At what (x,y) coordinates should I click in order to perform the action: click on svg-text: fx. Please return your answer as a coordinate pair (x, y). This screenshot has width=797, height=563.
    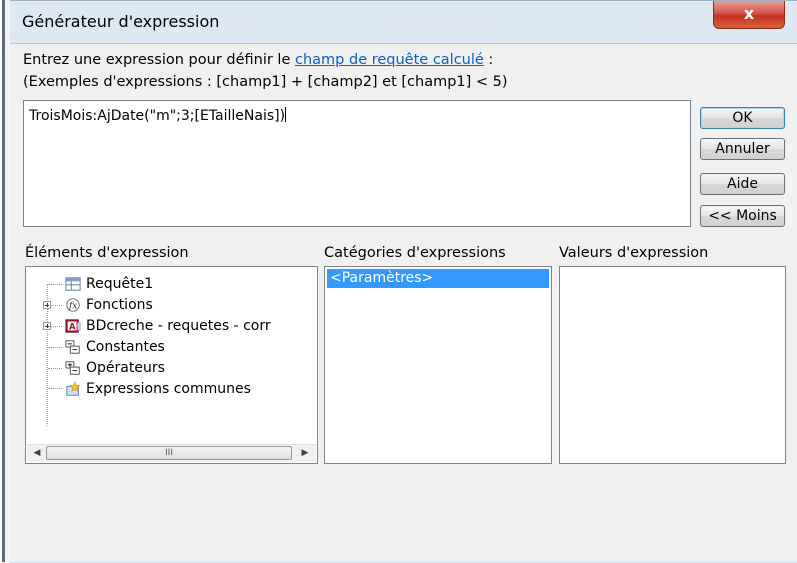
    Looking at the image, I should click on (72, 307).